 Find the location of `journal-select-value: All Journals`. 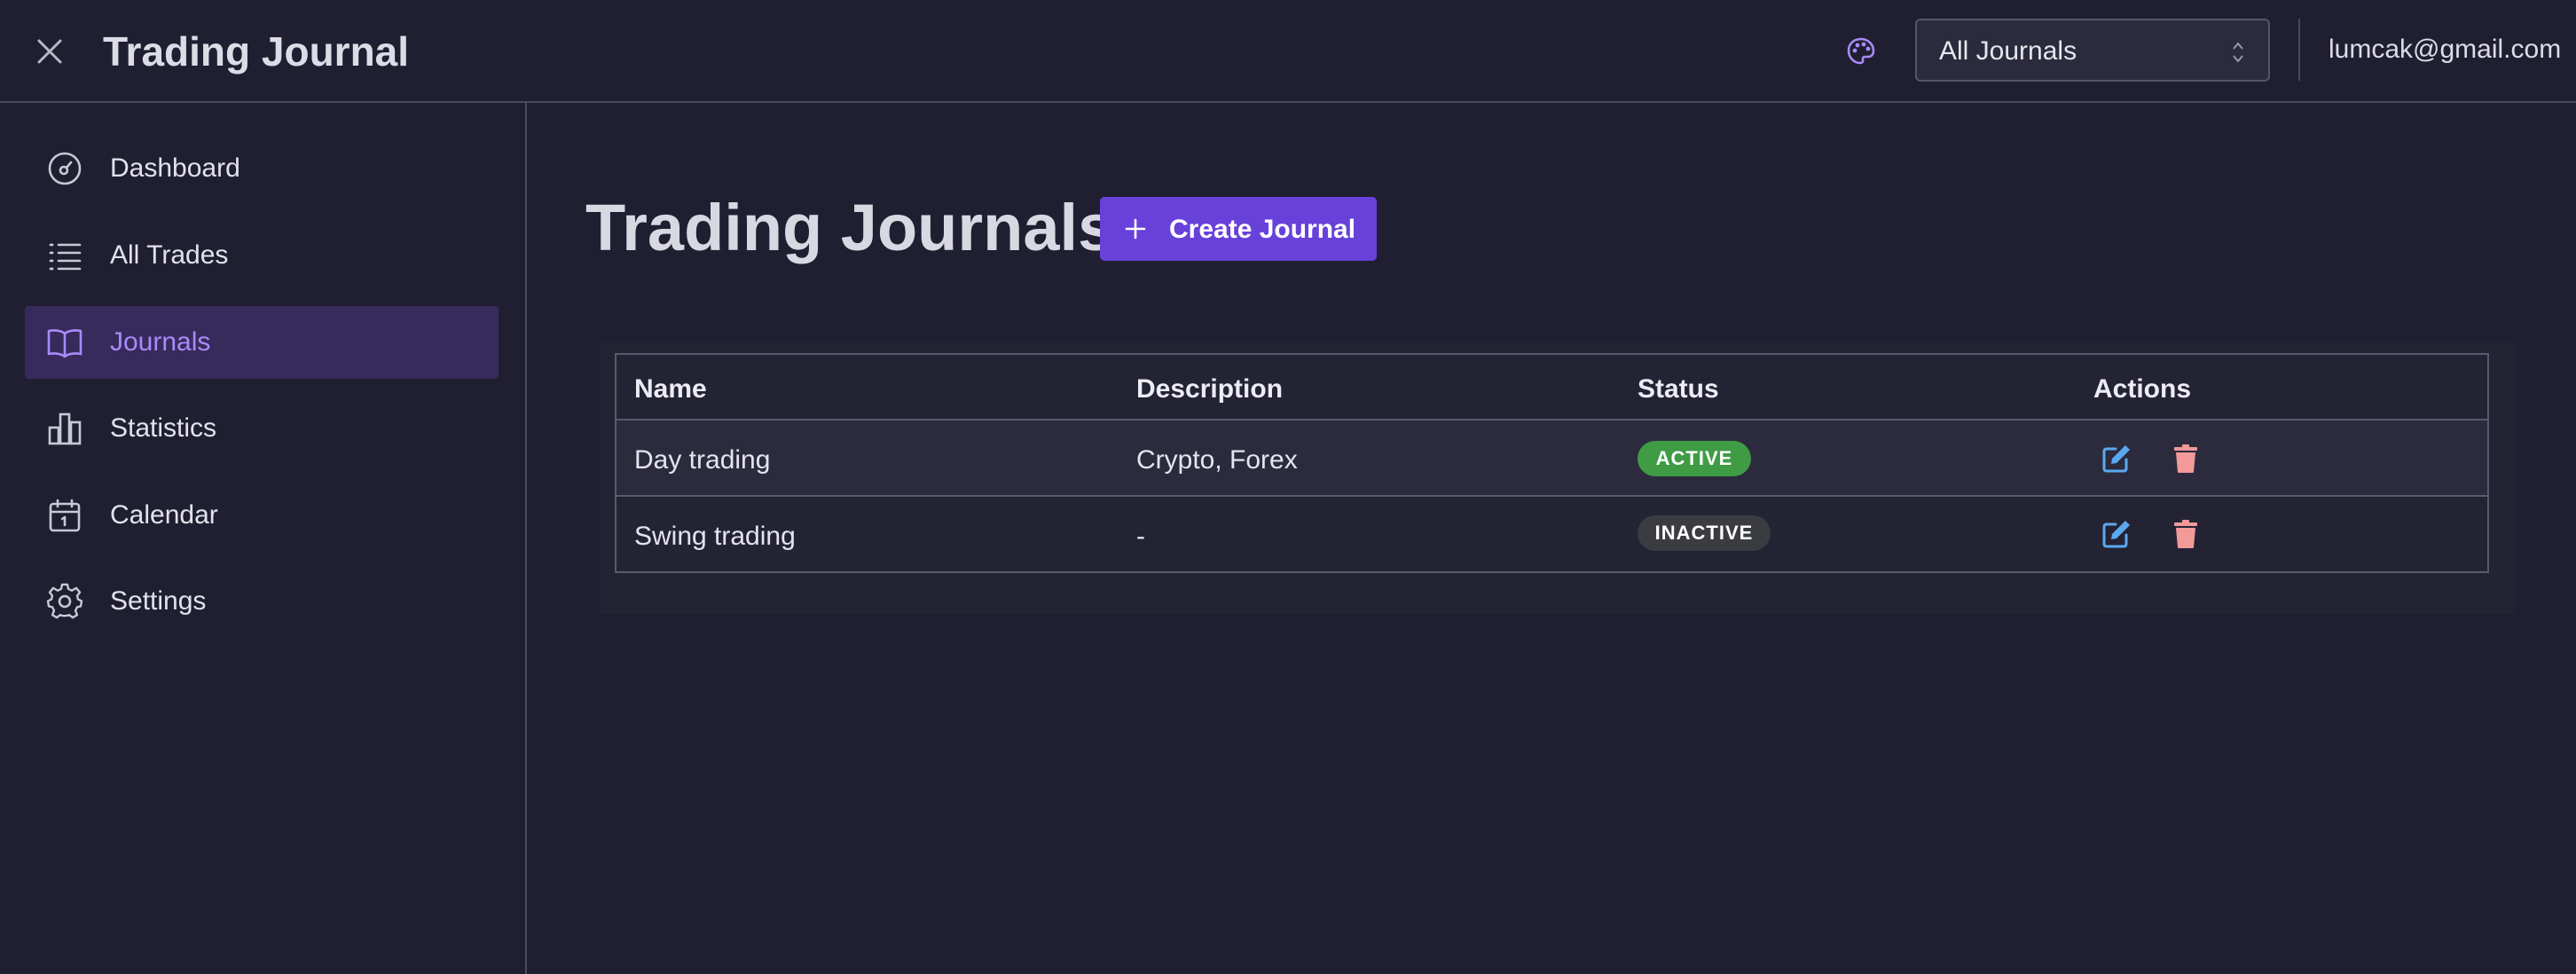

journal-select-value: All Journals is located at coordinates (2008, 51).